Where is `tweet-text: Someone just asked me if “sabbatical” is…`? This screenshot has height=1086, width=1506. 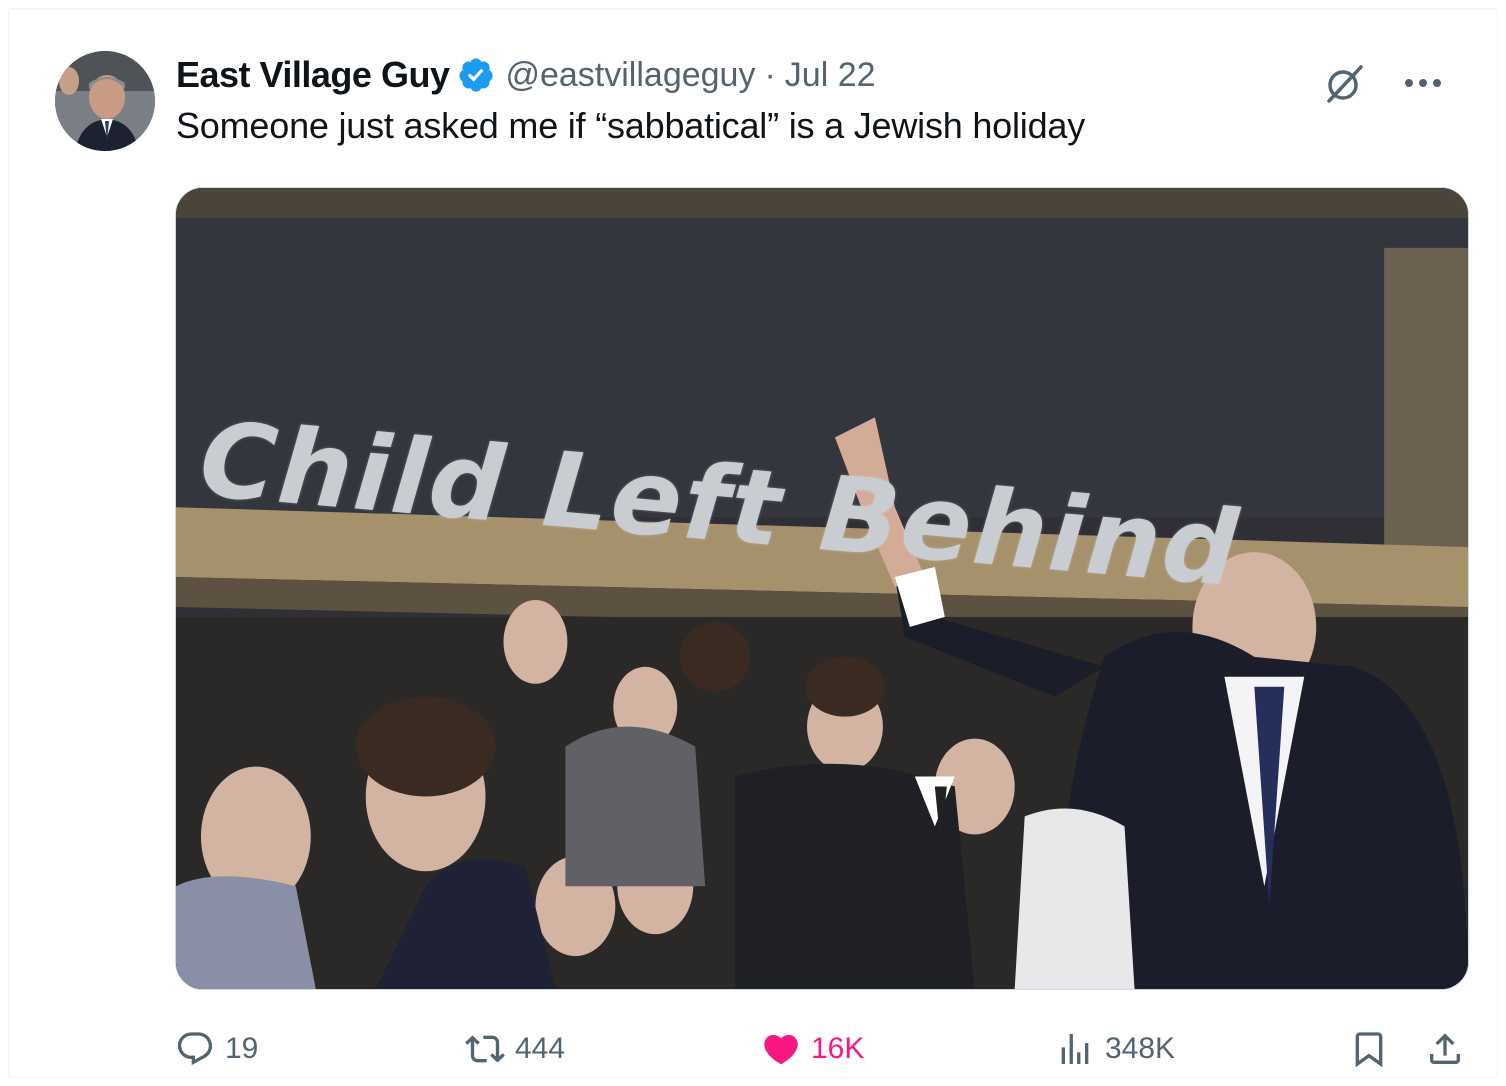 tweet-text: Someone just asked me if “sabbatical” is… is located at coordinates (631, 125).